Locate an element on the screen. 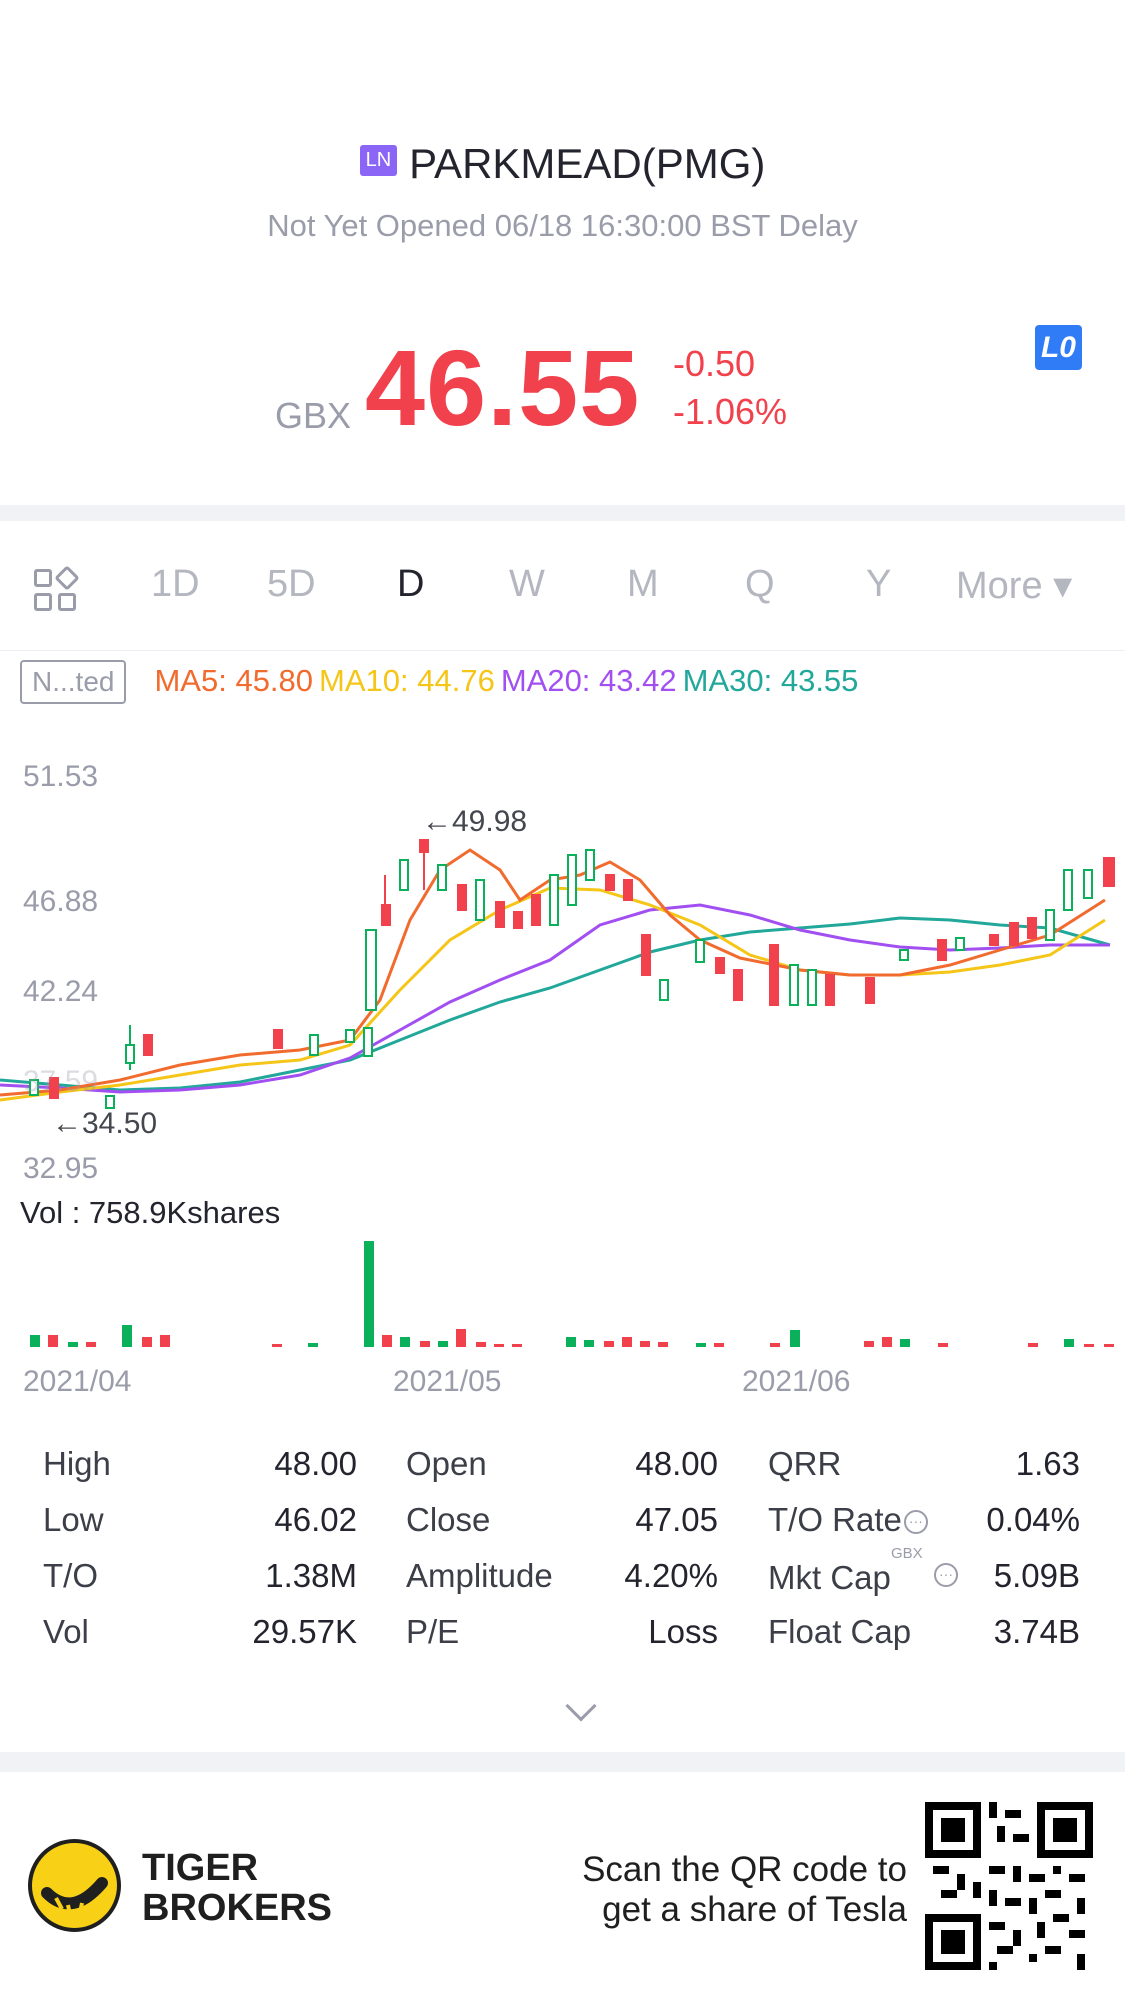  brand-line-2: BROKERS is located at coordinates (237, 1908).